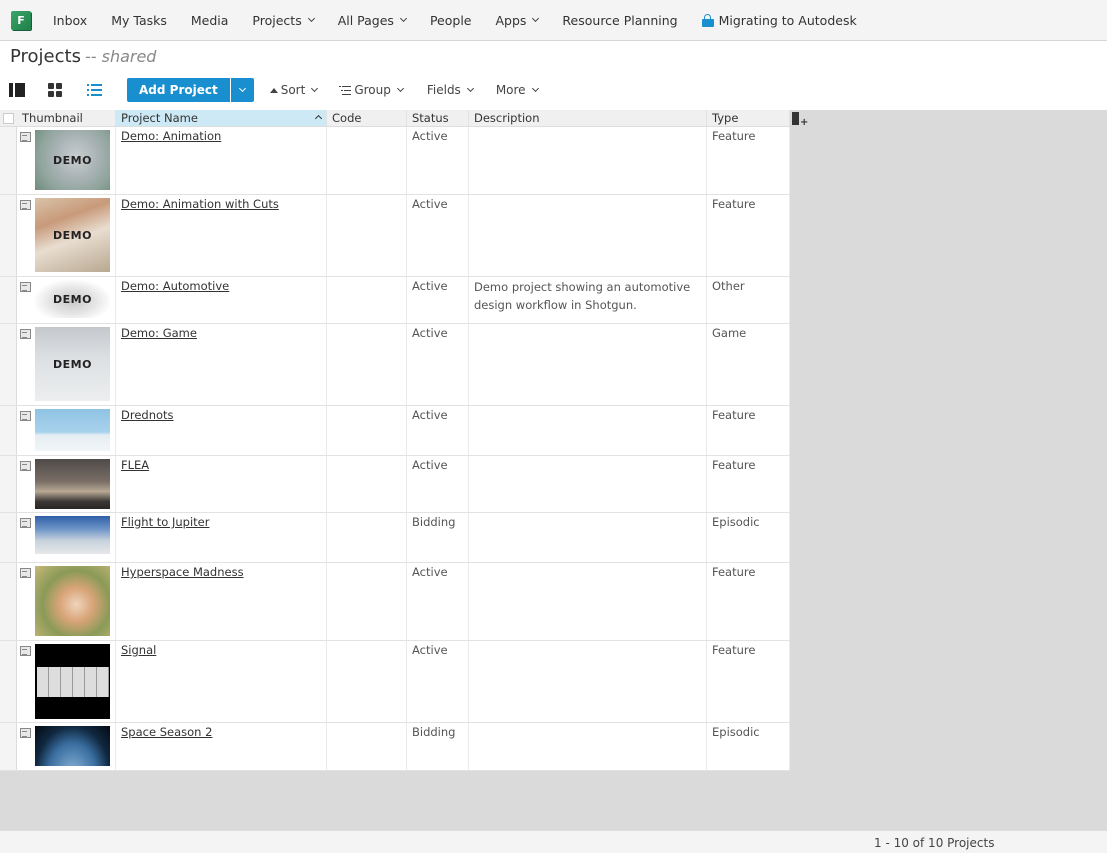 The image size is (1107, 853). What do you see at coordinates (517, 90) in the screenshot?
I see `more-menu: More` at bounding box center [517, 90].